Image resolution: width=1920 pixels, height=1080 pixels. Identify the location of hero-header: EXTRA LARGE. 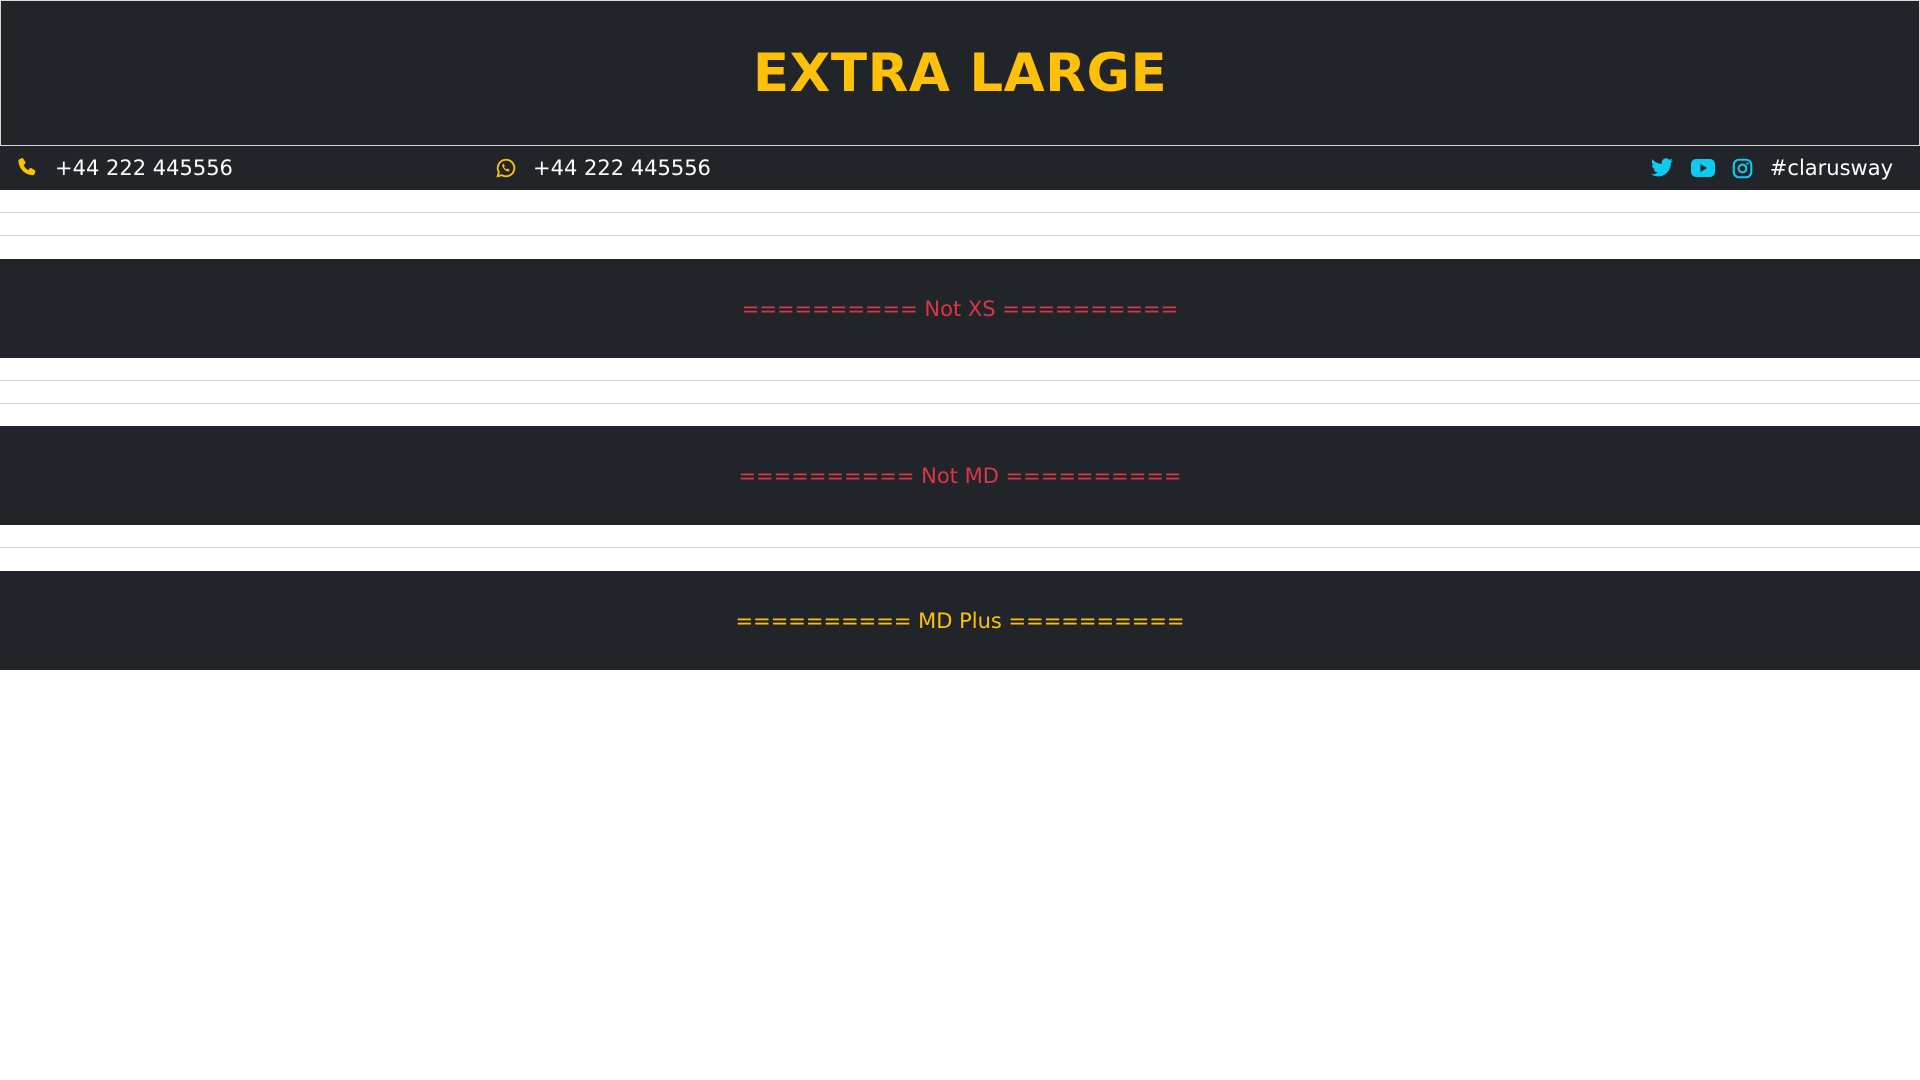
(960, 73).